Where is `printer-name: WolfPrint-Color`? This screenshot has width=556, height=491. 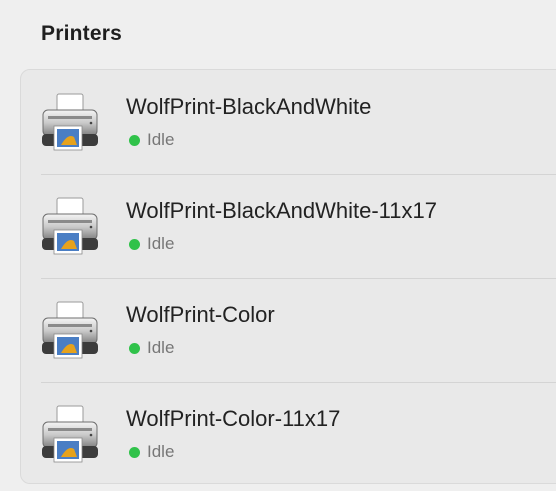
printer-name: WolfPrint-Color is located at coordinates (200, 314).